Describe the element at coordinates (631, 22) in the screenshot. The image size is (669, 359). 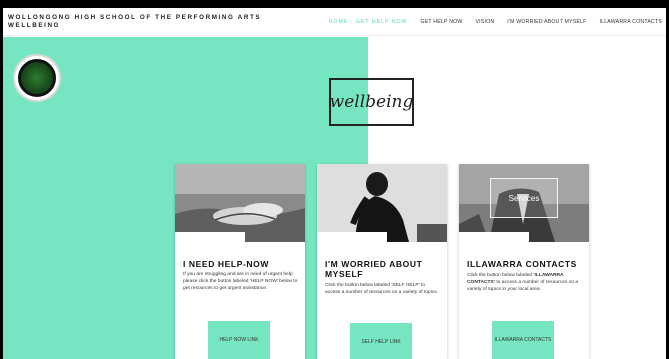
I see `nav-item-illawarra-contacts: ILLAWARRA CONTACTS` at that location.